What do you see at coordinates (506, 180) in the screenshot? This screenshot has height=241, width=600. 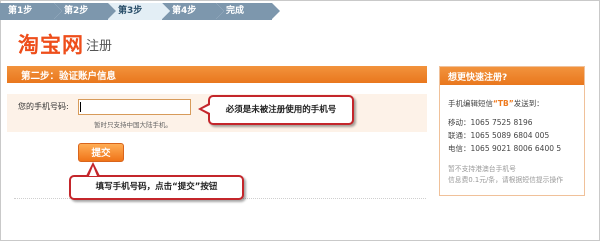 I see `note-fee: 信息费0.1元/条，请根据短信提示操作` at bounding box center [506, 180].